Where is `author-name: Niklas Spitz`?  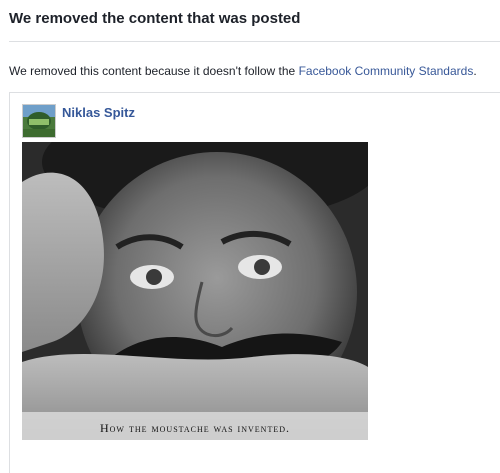 author-name: Niklas Spitz is located at coordinates (98, 112).